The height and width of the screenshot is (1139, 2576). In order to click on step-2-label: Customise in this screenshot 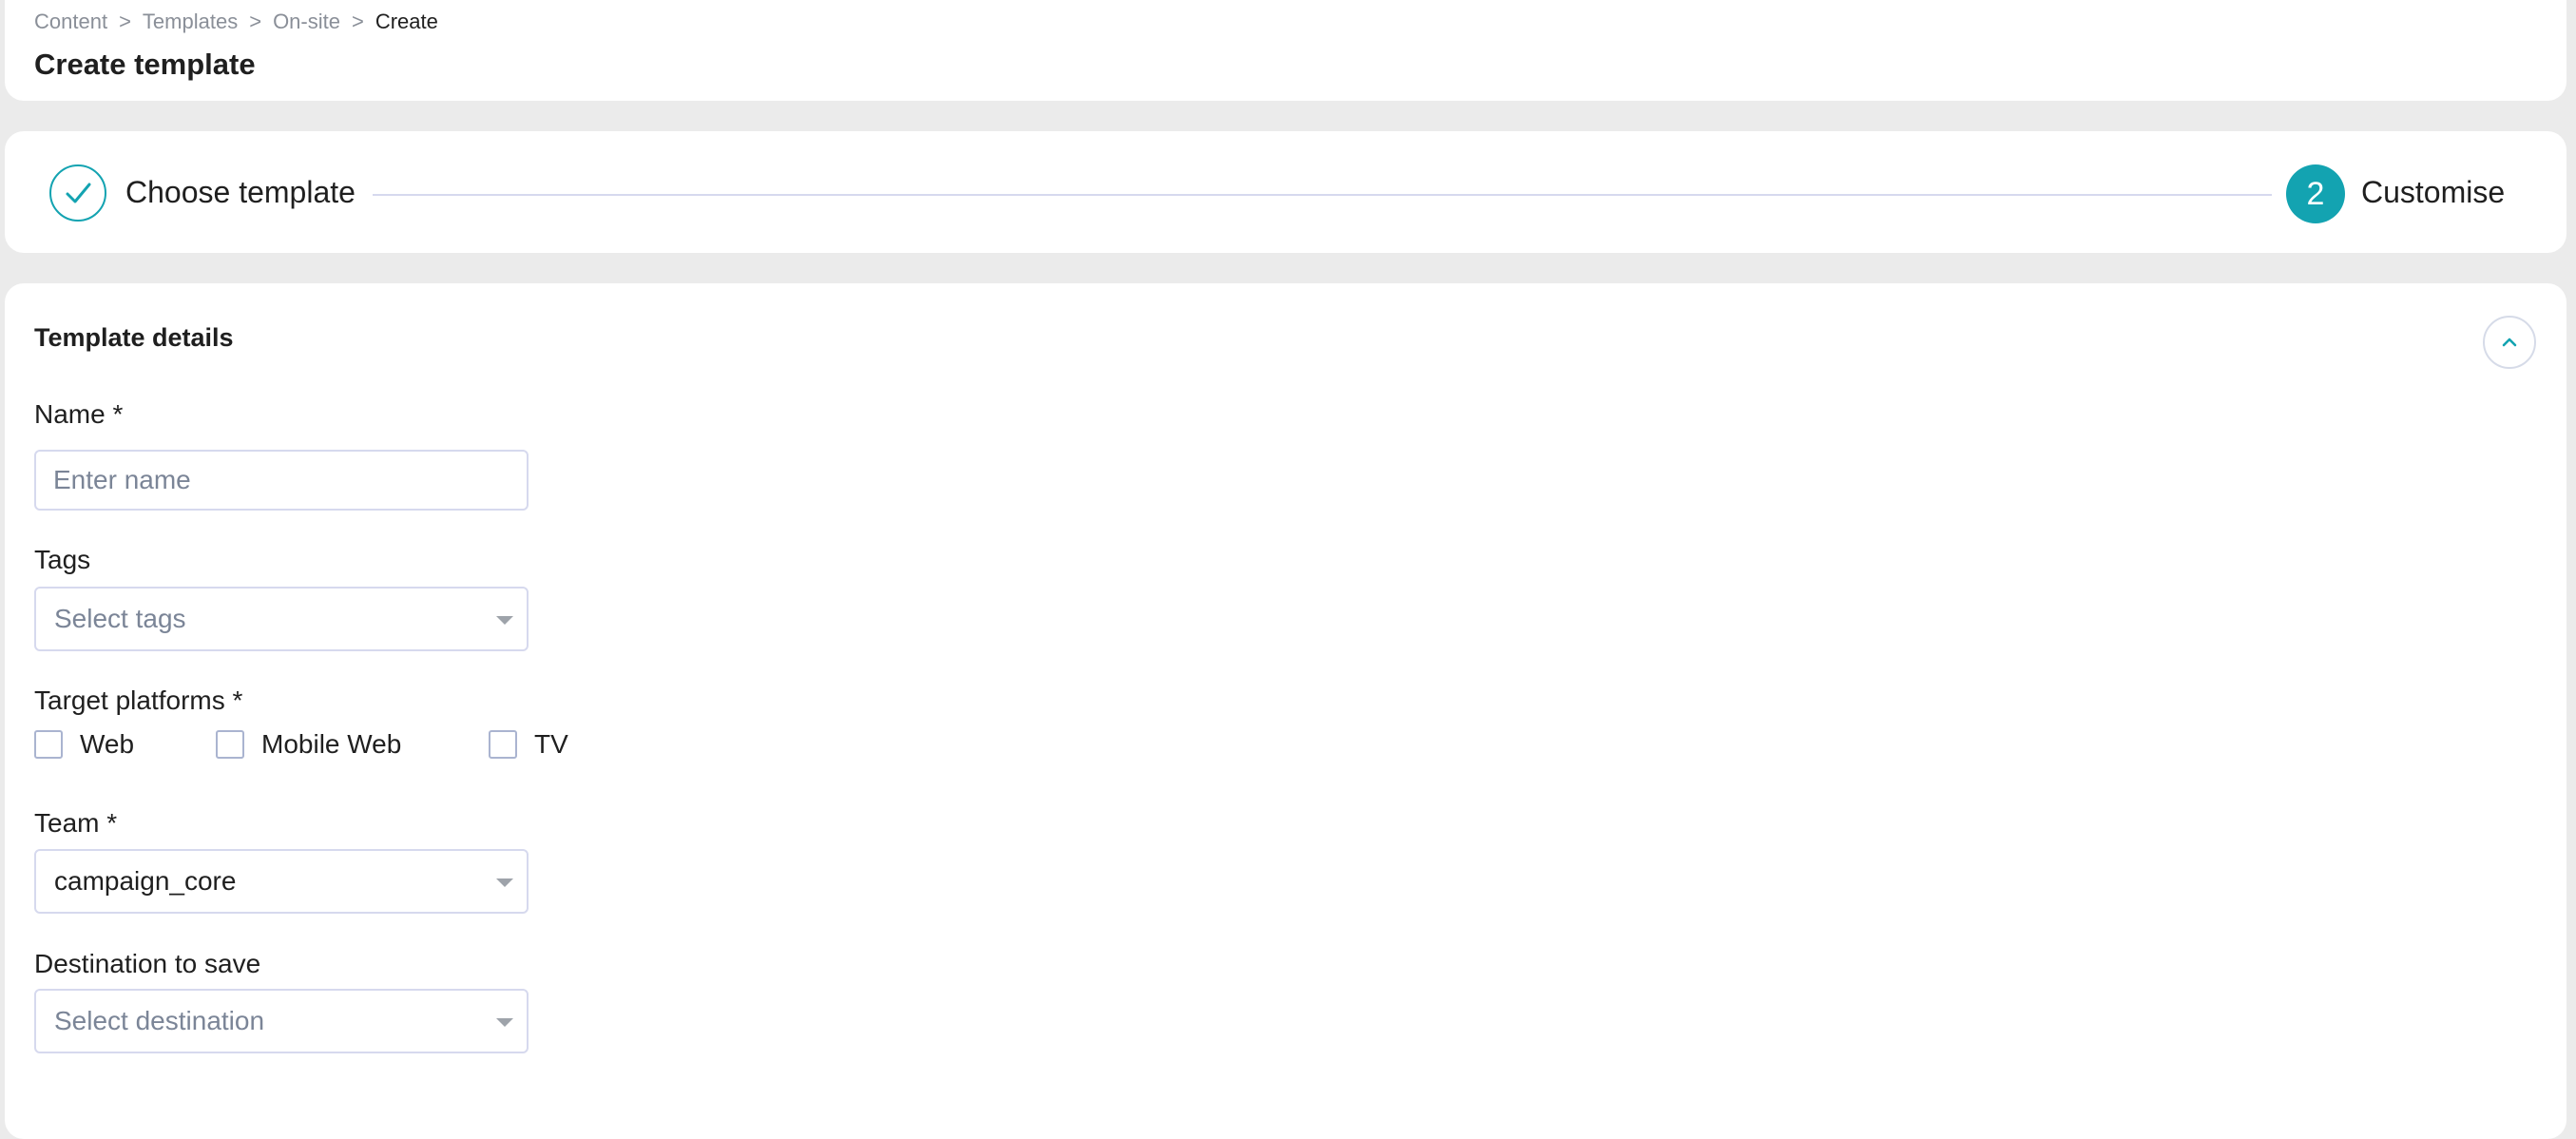, I will do `click(2434, 192)`.